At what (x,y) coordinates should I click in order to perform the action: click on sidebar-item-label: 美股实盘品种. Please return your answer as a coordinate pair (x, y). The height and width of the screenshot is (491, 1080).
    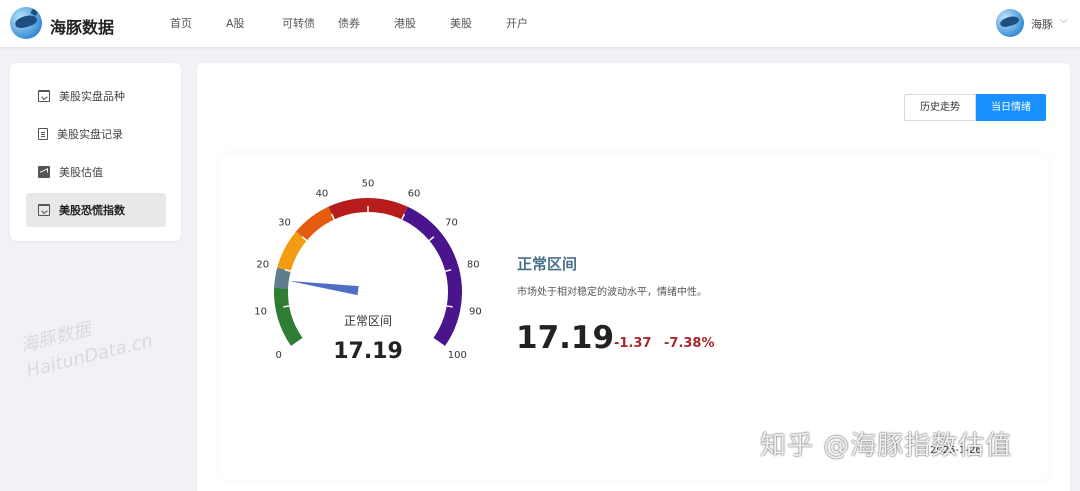
    Looking at the image, I should click on (92, 96).